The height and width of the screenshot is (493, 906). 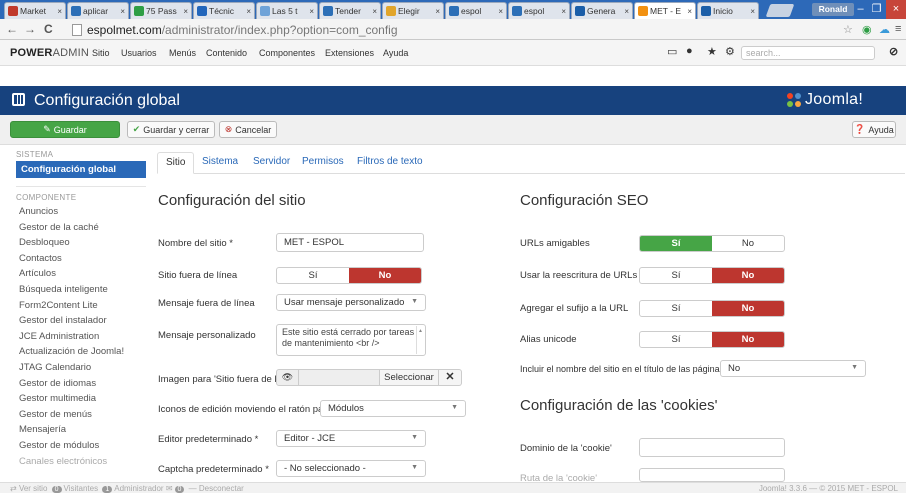 What do you see at coordinates (81, 212) in the screenshot?
I see `sidebar-item: Anuncios` at bounding box center [81, 212].